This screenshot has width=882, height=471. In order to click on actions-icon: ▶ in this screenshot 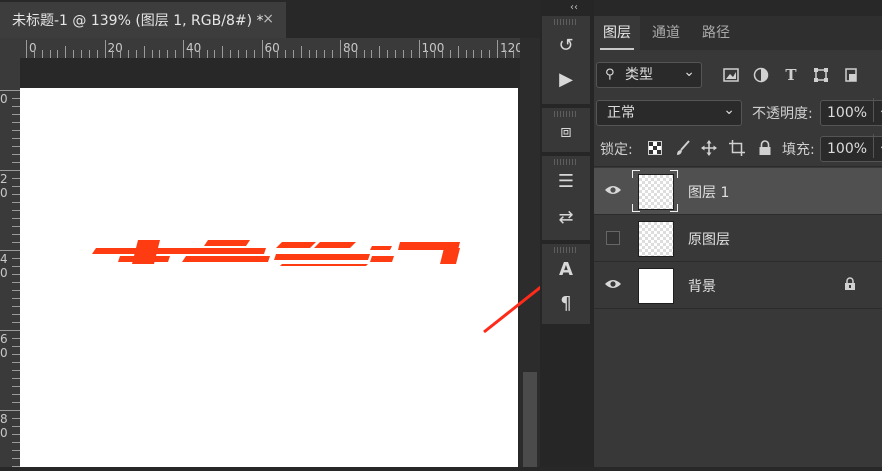, I will do `click(566, 79)`.